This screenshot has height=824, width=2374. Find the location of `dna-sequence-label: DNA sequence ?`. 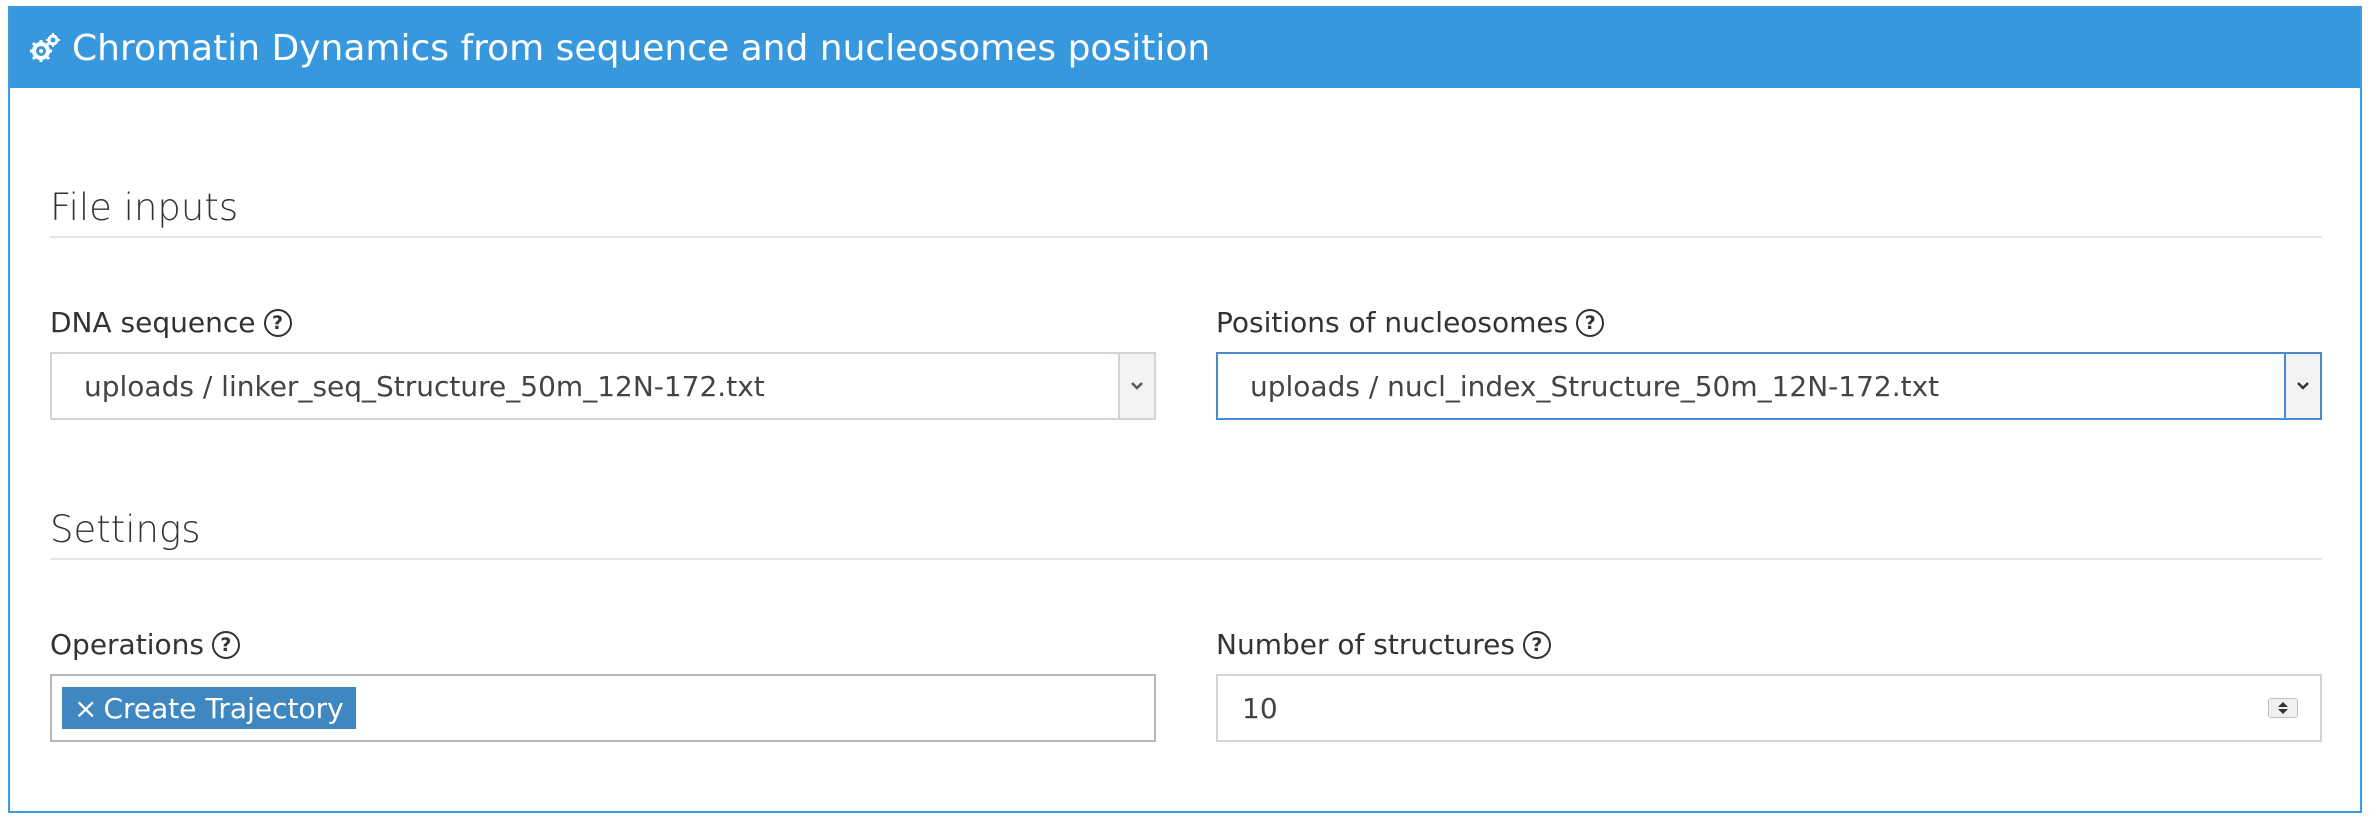

dna-sequence-label: DNA sequence ? is located at coordinates (171, 322).